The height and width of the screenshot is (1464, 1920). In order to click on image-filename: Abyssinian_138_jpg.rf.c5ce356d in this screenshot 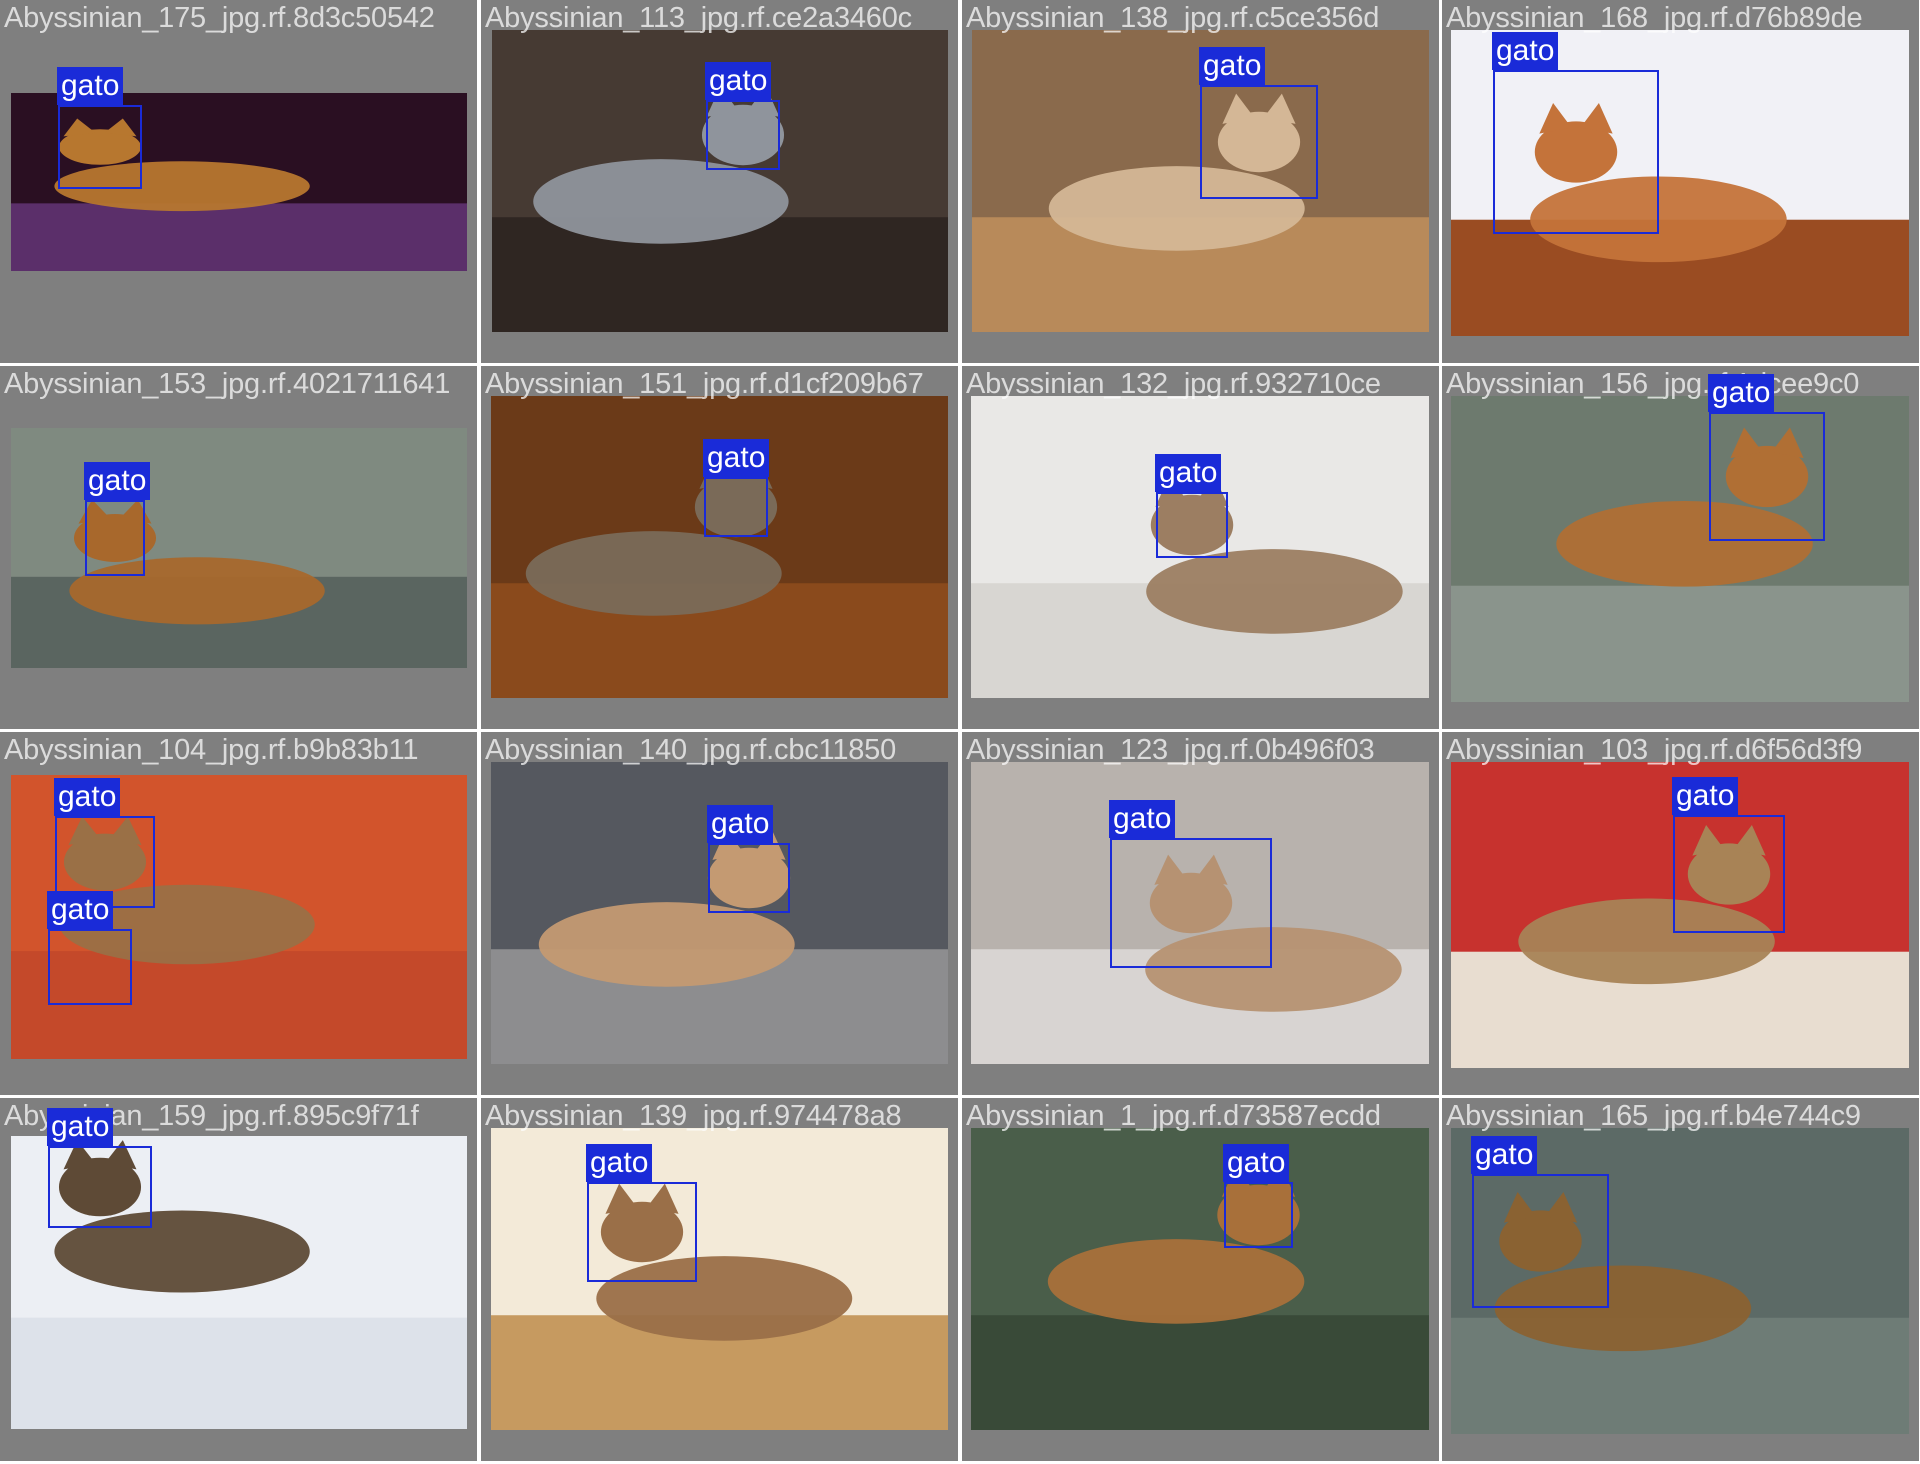, I will do `click(1173, 18)`.